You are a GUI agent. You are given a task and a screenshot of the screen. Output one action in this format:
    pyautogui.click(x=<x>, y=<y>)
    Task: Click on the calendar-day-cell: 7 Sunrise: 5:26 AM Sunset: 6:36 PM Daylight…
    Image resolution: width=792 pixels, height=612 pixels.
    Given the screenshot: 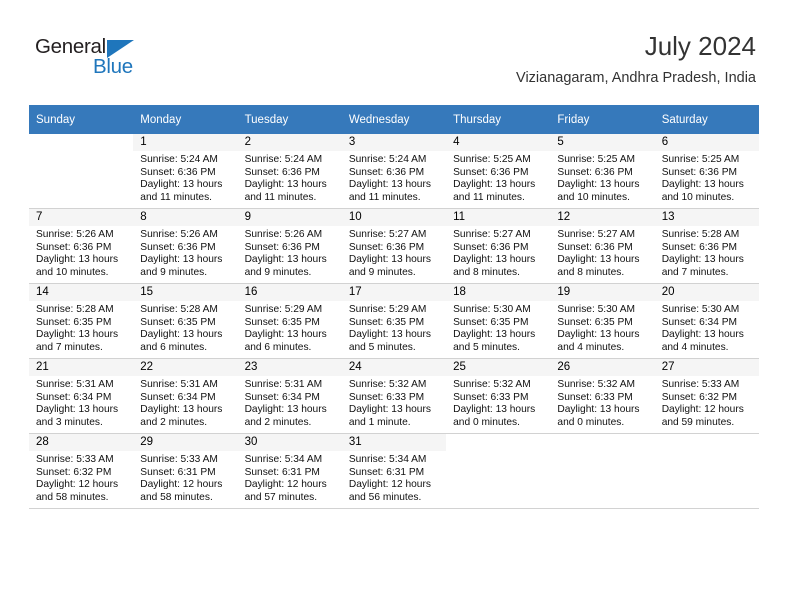 What is the action you would take?
    pyautogui.click(x=81, y=246)
    